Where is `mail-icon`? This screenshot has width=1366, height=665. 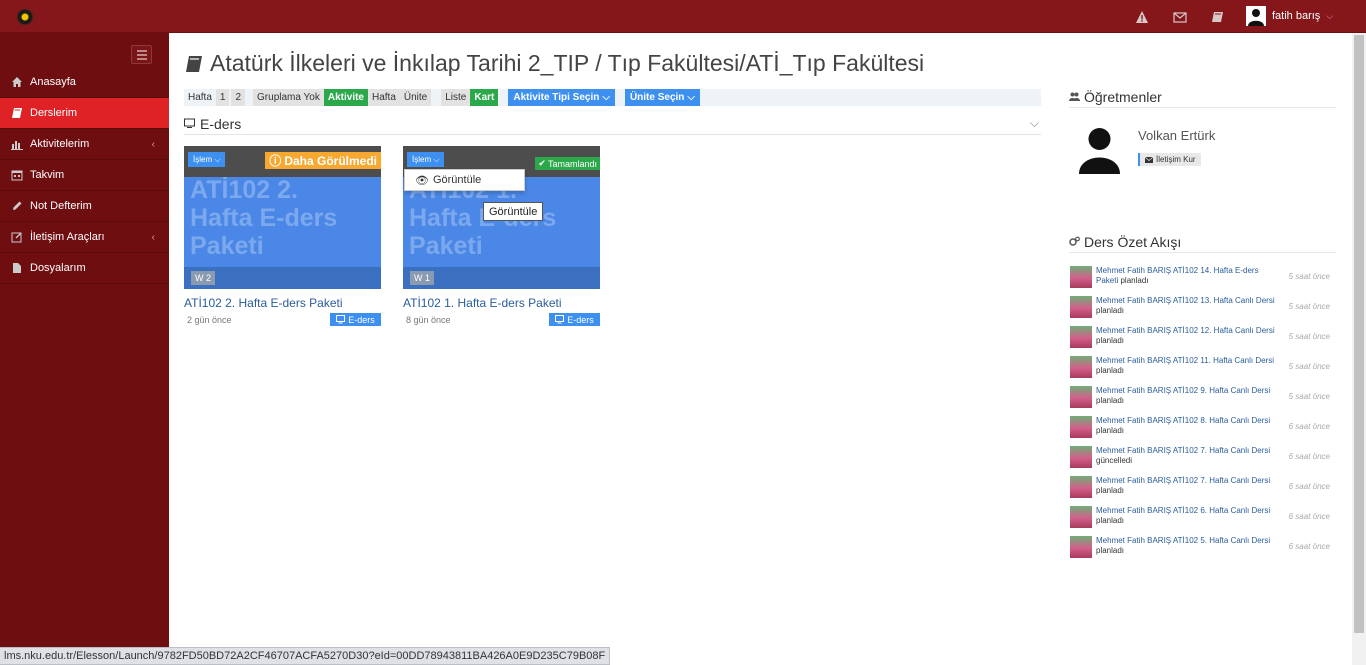 mail-icon is located at coordinates (1180, 17).